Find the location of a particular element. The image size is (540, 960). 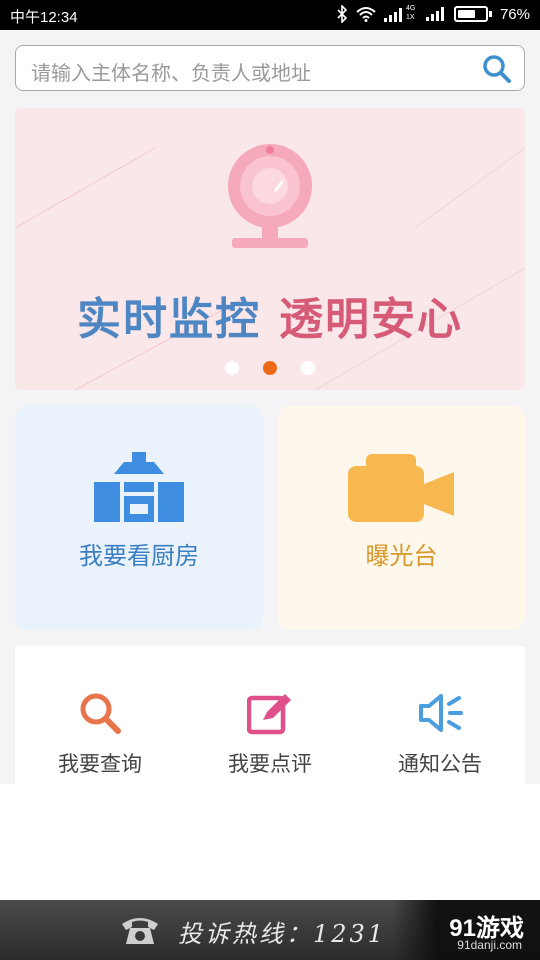

slogan-part-2: 透明安心 is located at coordinates (371, 319).